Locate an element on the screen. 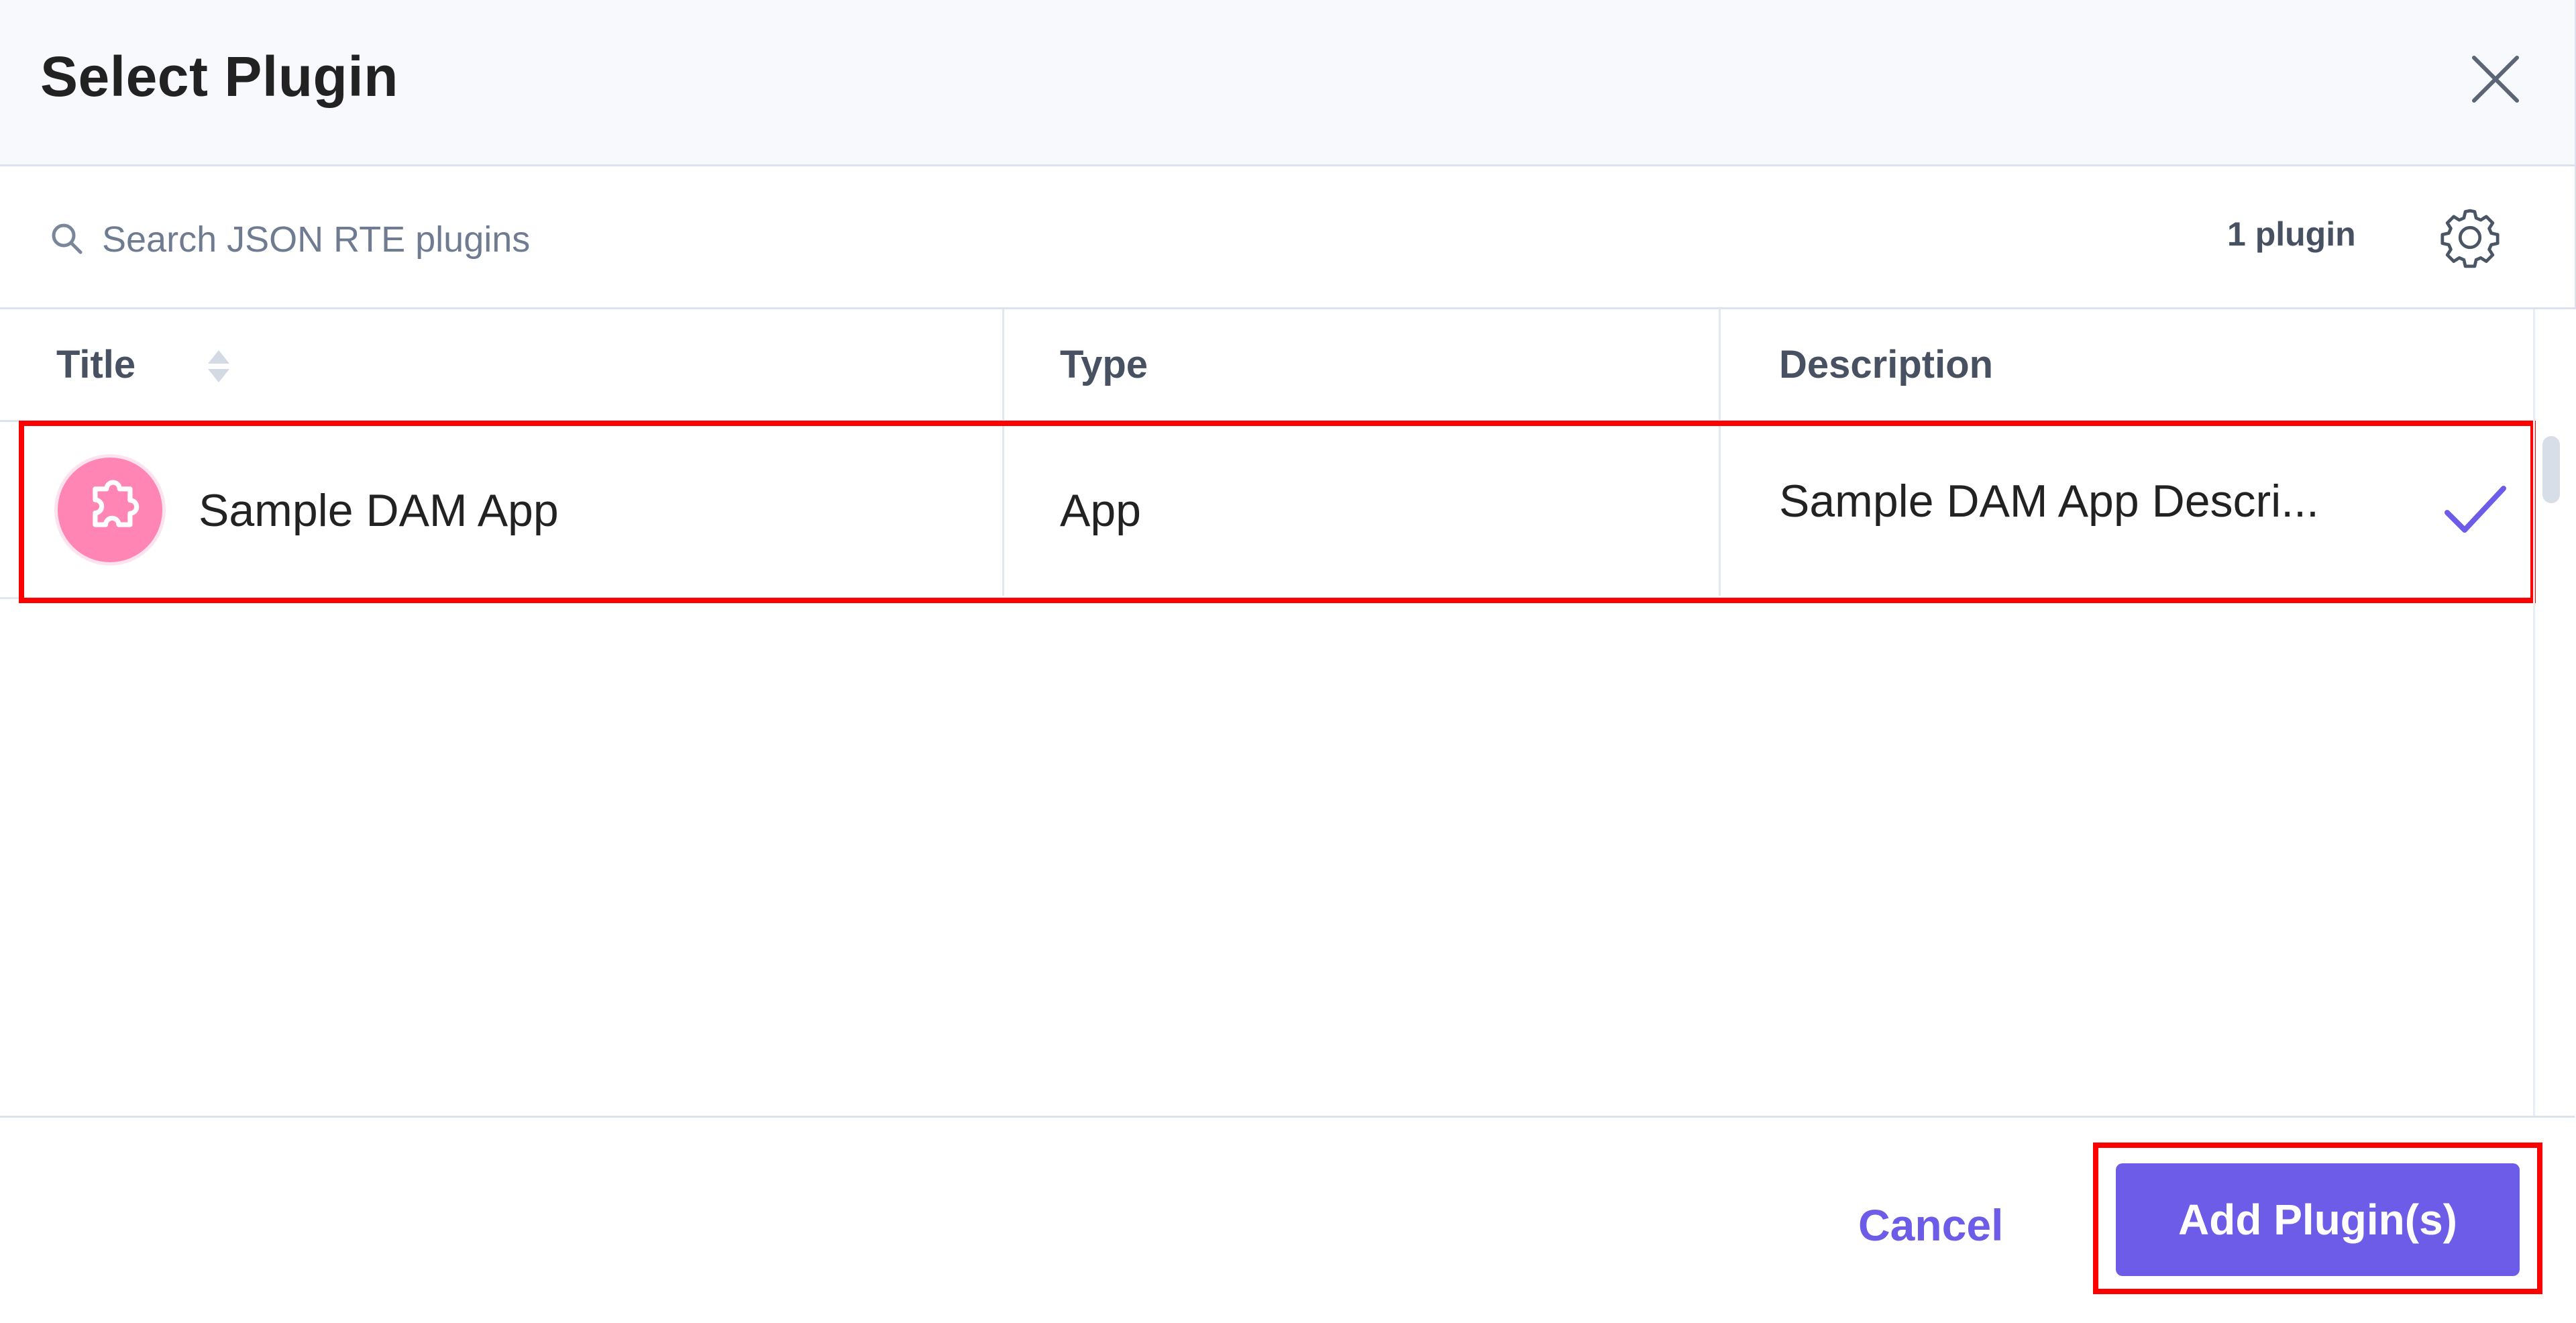 Image resolution: width=2576 pixels, height=1323 pixels. cancel-button: Cancel is located at coordinates (1930, 1225).